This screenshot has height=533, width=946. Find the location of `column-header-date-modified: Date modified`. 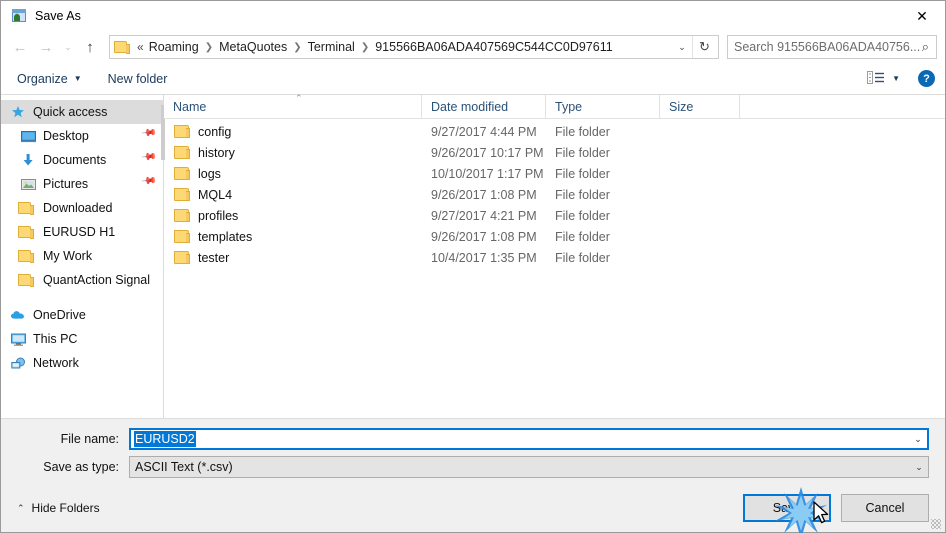

column-header-date-modified: Date modified is located at coordinates (484, 106).